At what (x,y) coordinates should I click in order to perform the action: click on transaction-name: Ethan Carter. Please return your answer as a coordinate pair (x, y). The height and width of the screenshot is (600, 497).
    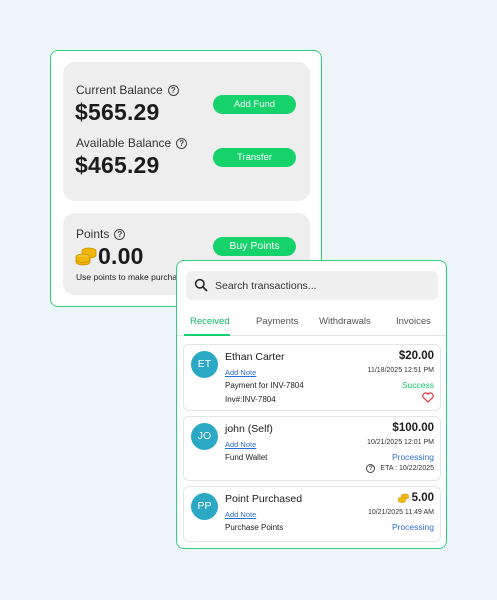
    Looking at the image, I should click on (255, 357).